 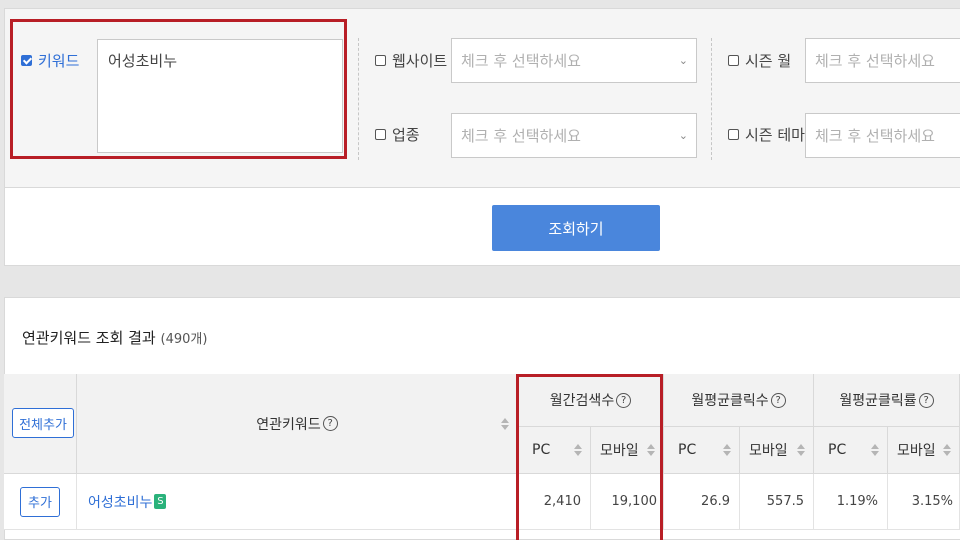 What do you see at coordinates (851, 450) in the screenshot?
I see `ctr-pc-header: PC` at bounding box center [851, 450].